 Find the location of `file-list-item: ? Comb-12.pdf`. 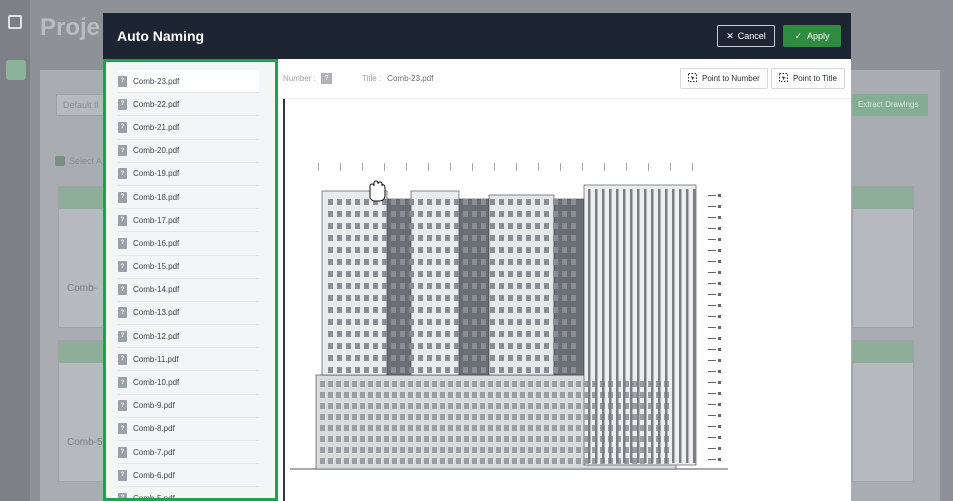

file-list-item: ? Comb-12.pdf is located at coordinates (188, 337).